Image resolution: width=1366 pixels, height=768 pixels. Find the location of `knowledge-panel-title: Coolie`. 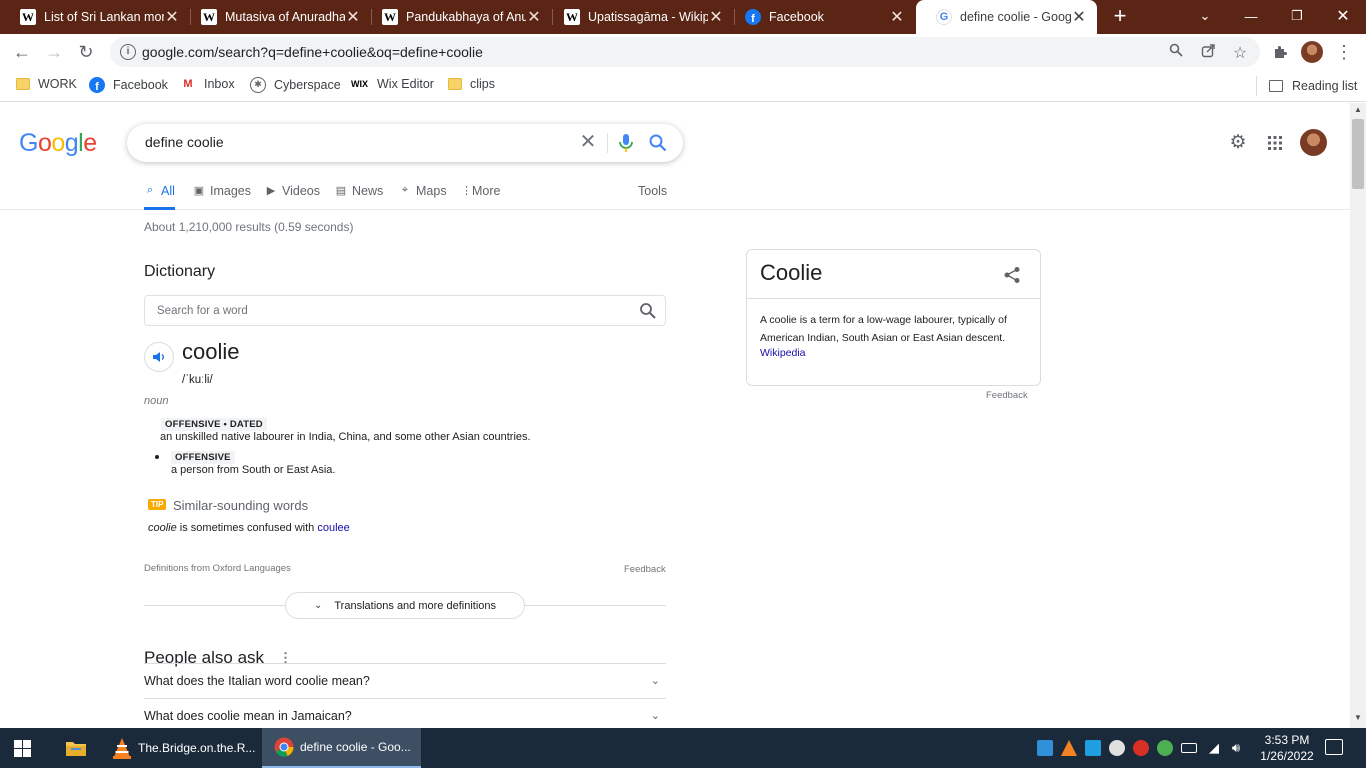

knowledge-panel-title: Coolie is located at coordinates (791, 272).